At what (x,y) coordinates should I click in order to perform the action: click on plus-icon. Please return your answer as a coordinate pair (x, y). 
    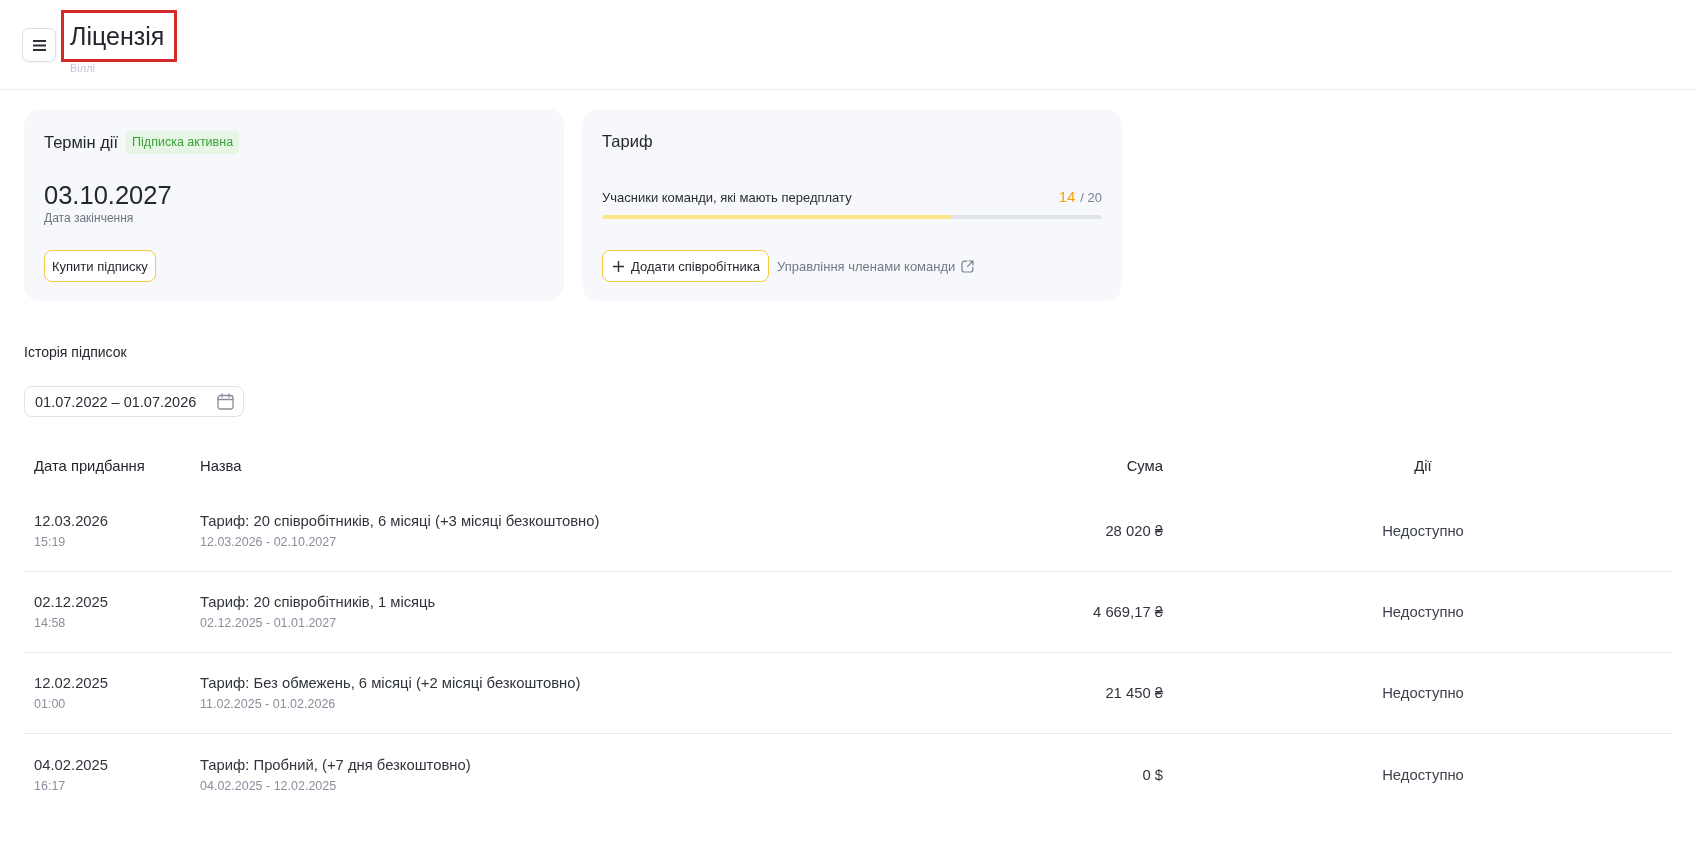
    Looking at the image, I should click on (618, 266).